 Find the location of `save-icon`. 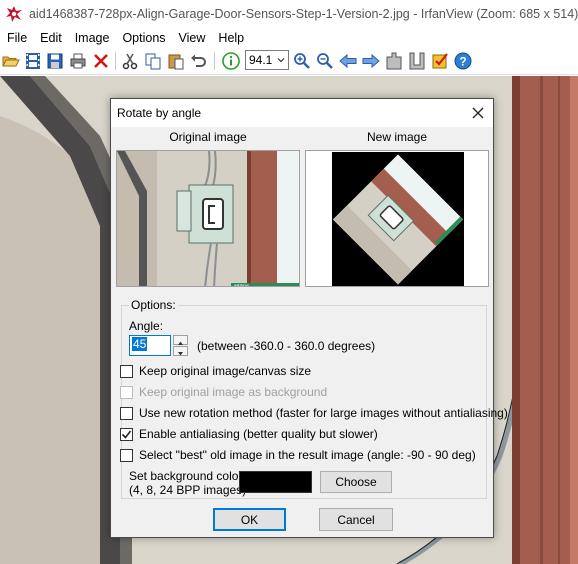

save-icon is located at coordinates (55, 61).